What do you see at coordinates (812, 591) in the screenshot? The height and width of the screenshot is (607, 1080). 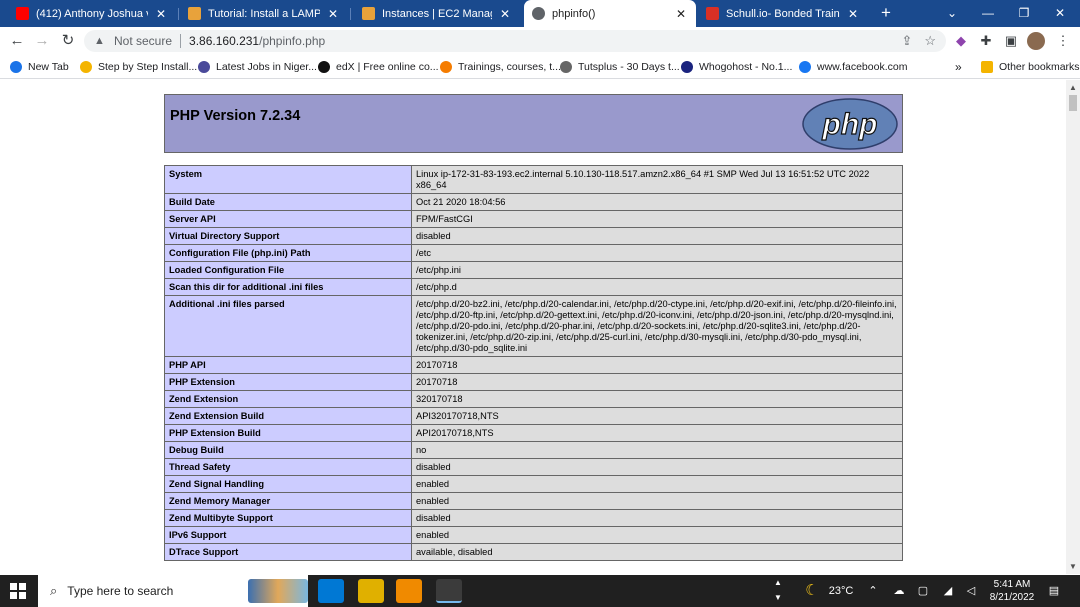 I see `weather-icon: ☾` at bounding box center [812, 591].